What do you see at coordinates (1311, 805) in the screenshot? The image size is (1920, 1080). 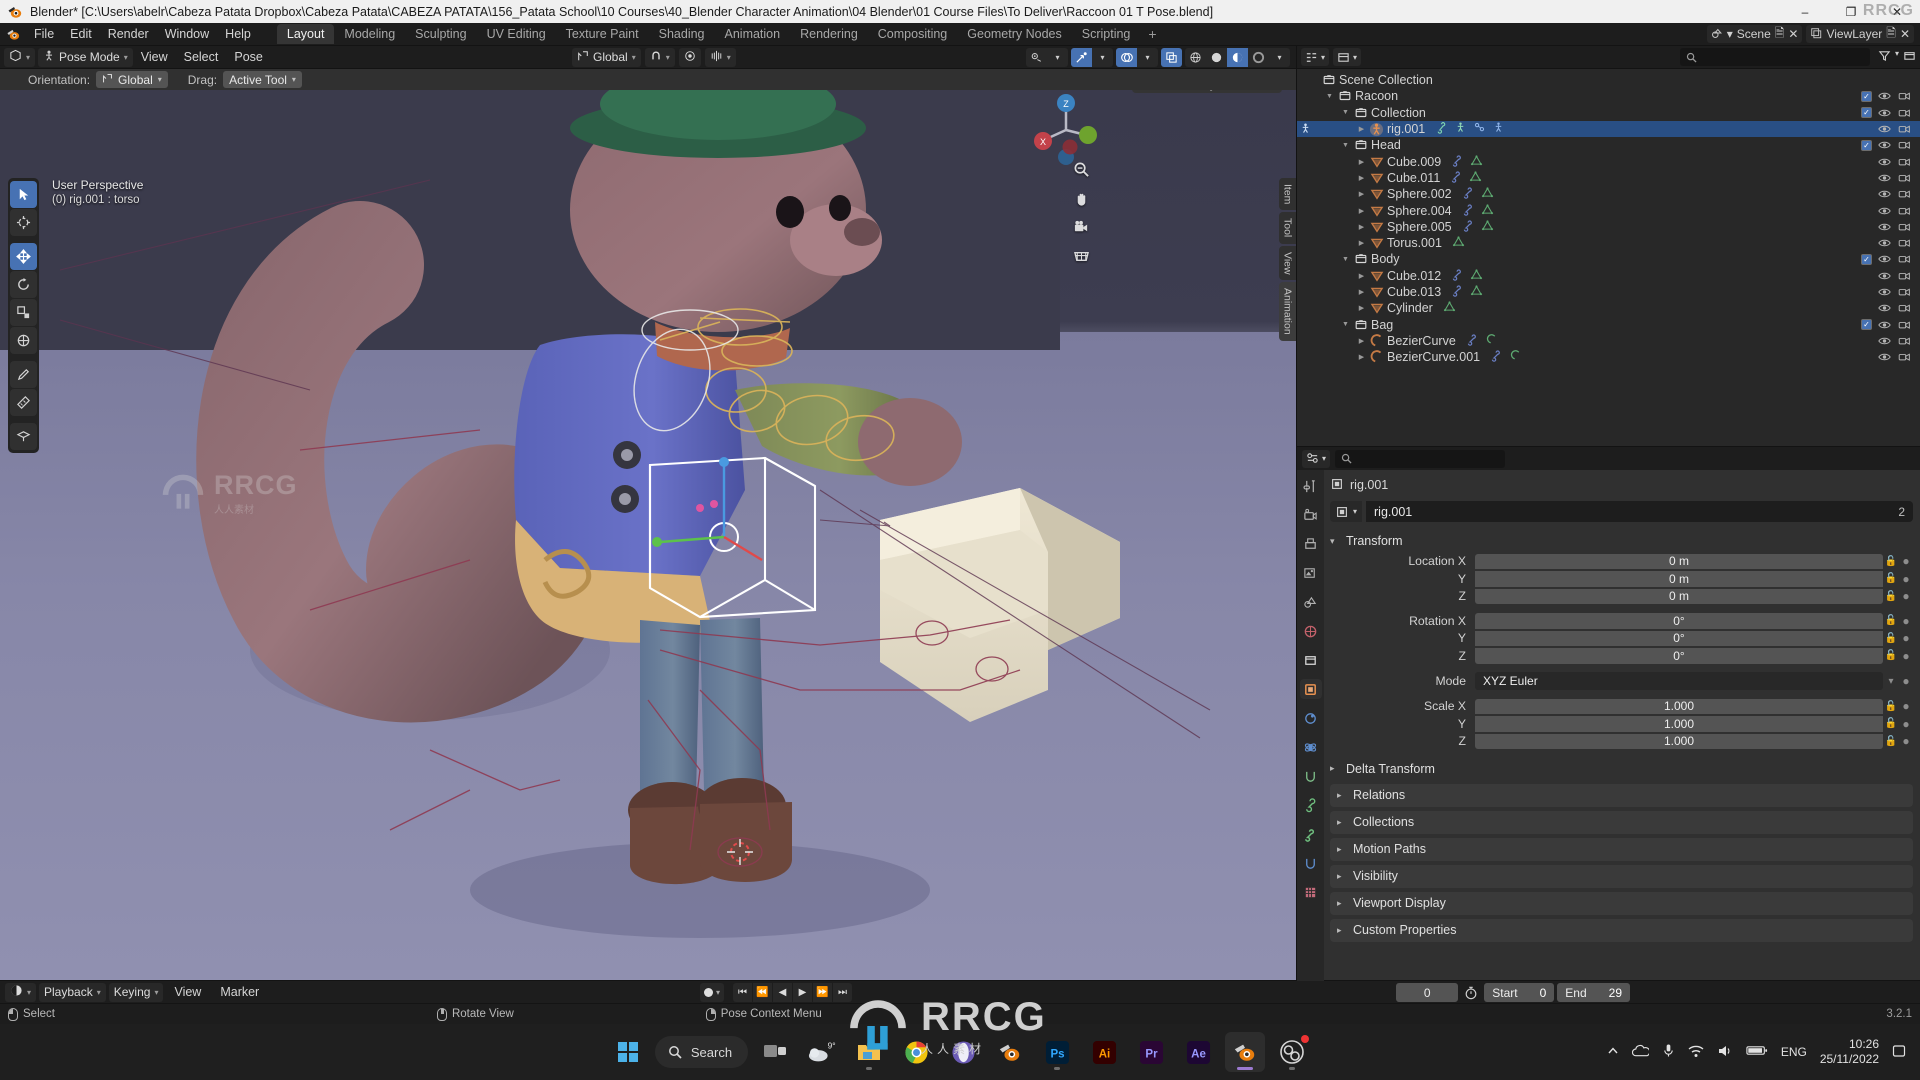 I see `properties-tab-object-data` at bounding box center [1311, 805].